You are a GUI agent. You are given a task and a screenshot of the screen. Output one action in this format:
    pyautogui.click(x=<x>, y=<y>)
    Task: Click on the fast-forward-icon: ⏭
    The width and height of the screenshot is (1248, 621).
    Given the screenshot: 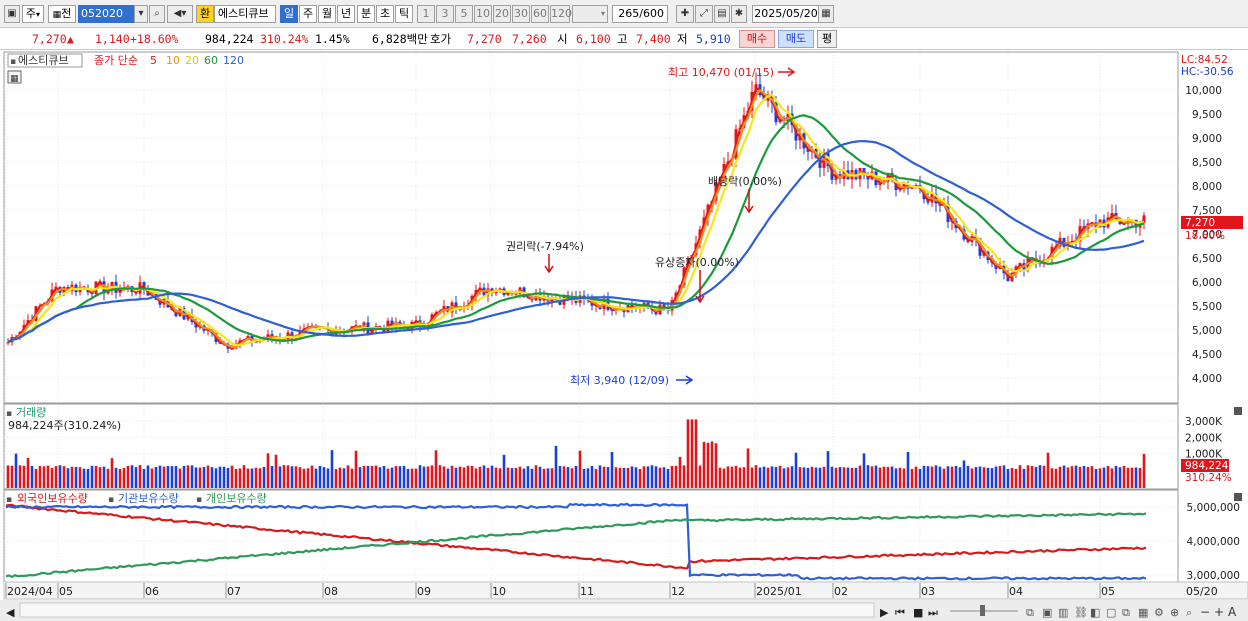 What is the action you would take?
    pyautogui.click(x=933, y=612)
    